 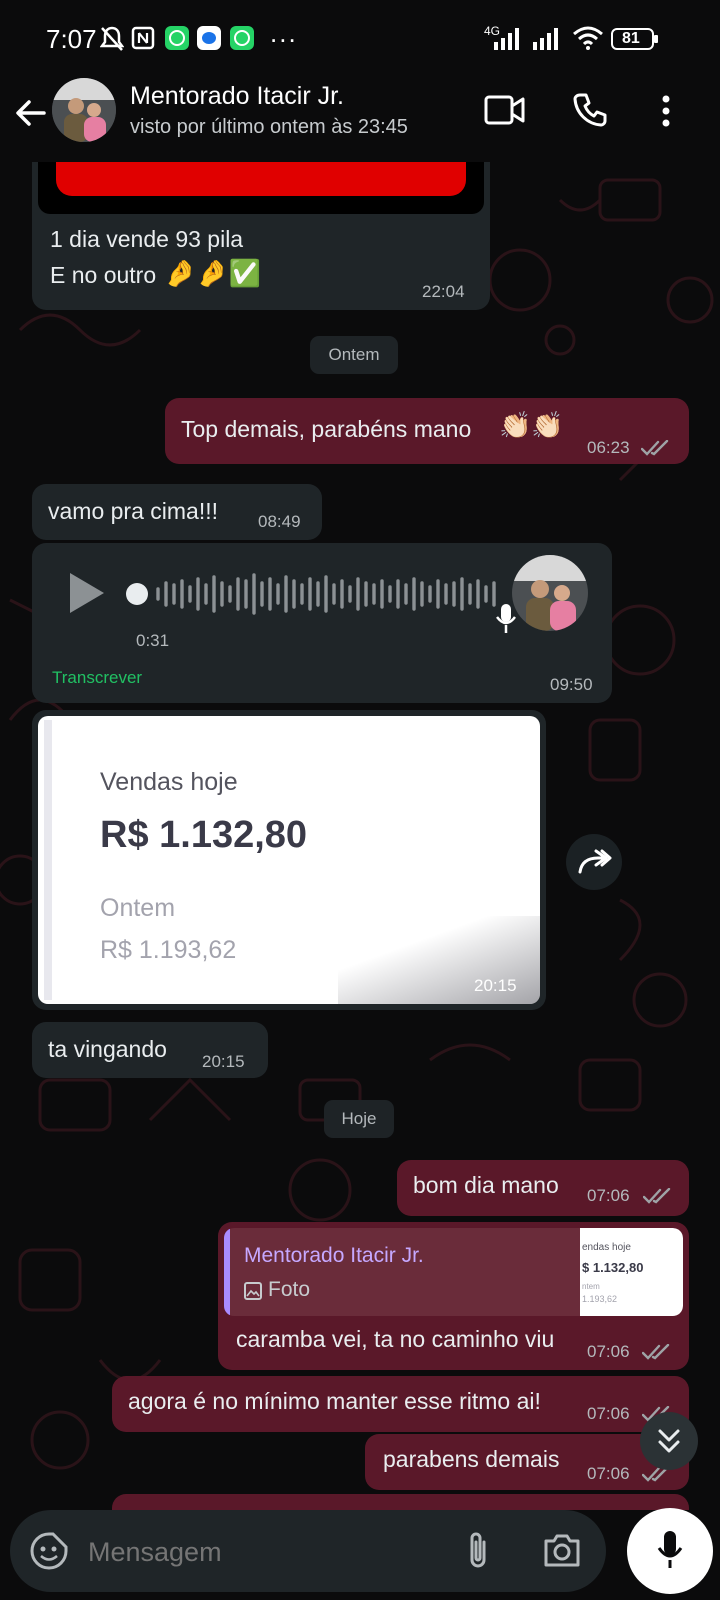 What do you see at coordinates (279, 521) in the screenshot?
I see `message-time: 08:49` at bounding box center [279, 521].